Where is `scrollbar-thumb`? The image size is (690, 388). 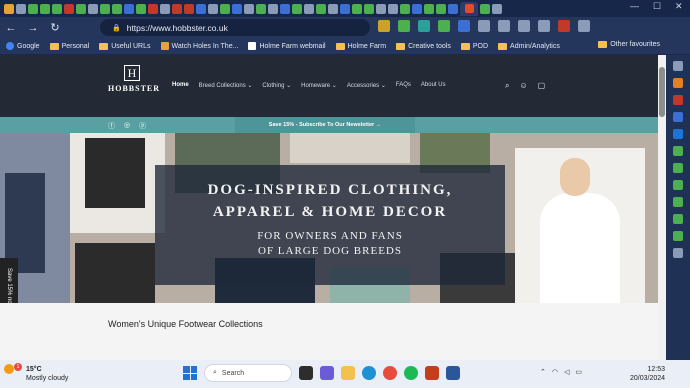
scrollbar-thumb is located at coordinates (662, 92).